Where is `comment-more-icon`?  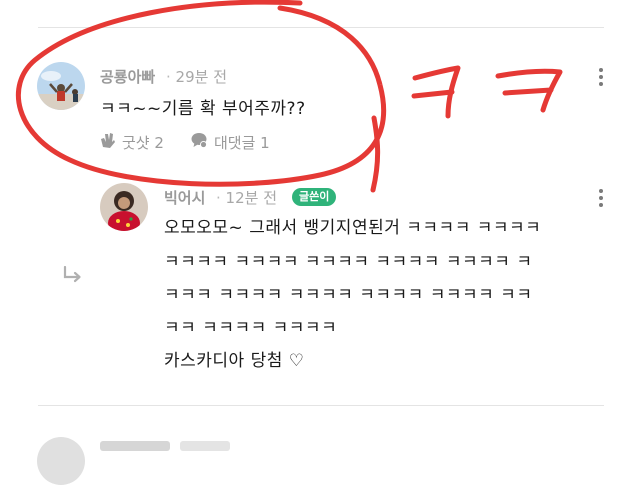 comment-more-icon is located at coordinates (601, 78).